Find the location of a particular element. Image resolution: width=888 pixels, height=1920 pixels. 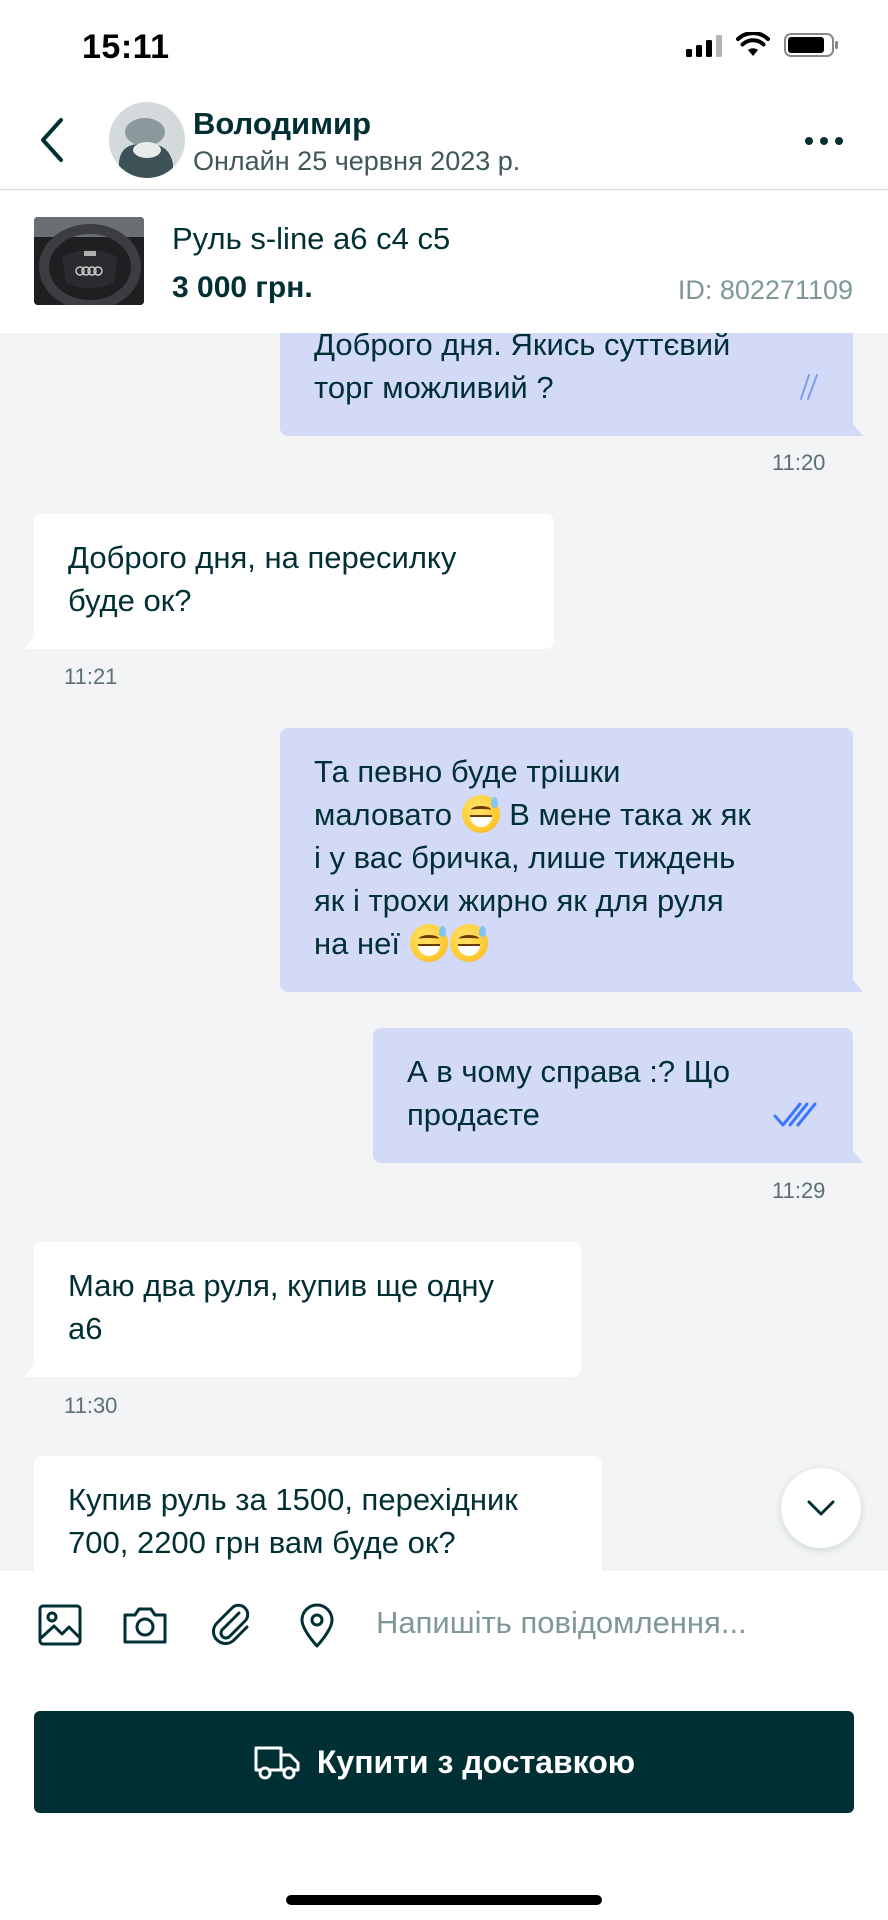

image-icon is located at coordinates (60, 1625).